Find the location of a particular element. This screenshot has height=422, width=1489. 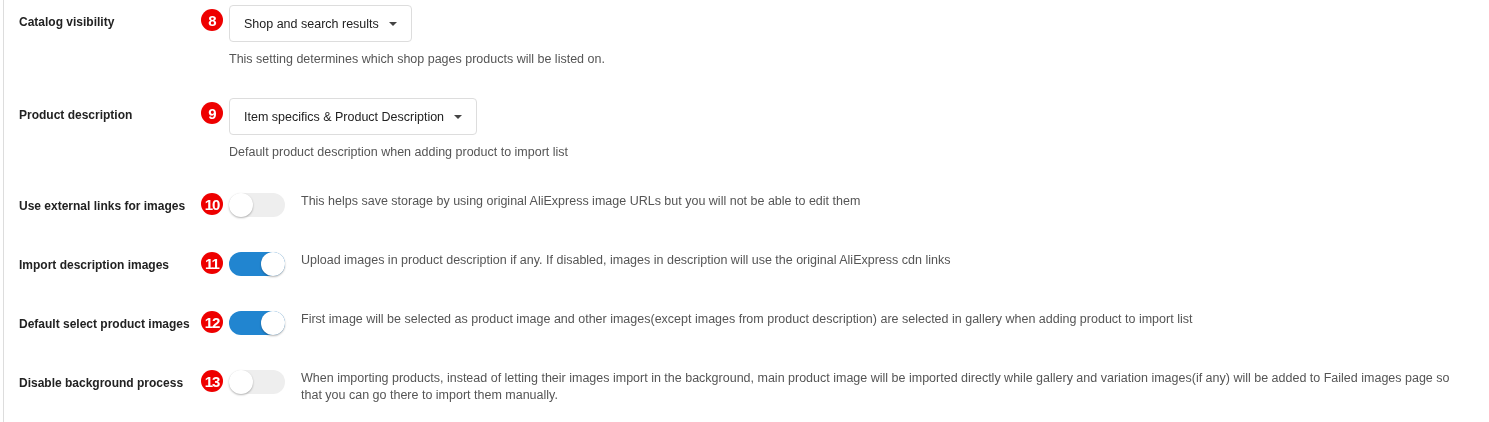

number-badge: 13 is located at coordinates (212, 381).